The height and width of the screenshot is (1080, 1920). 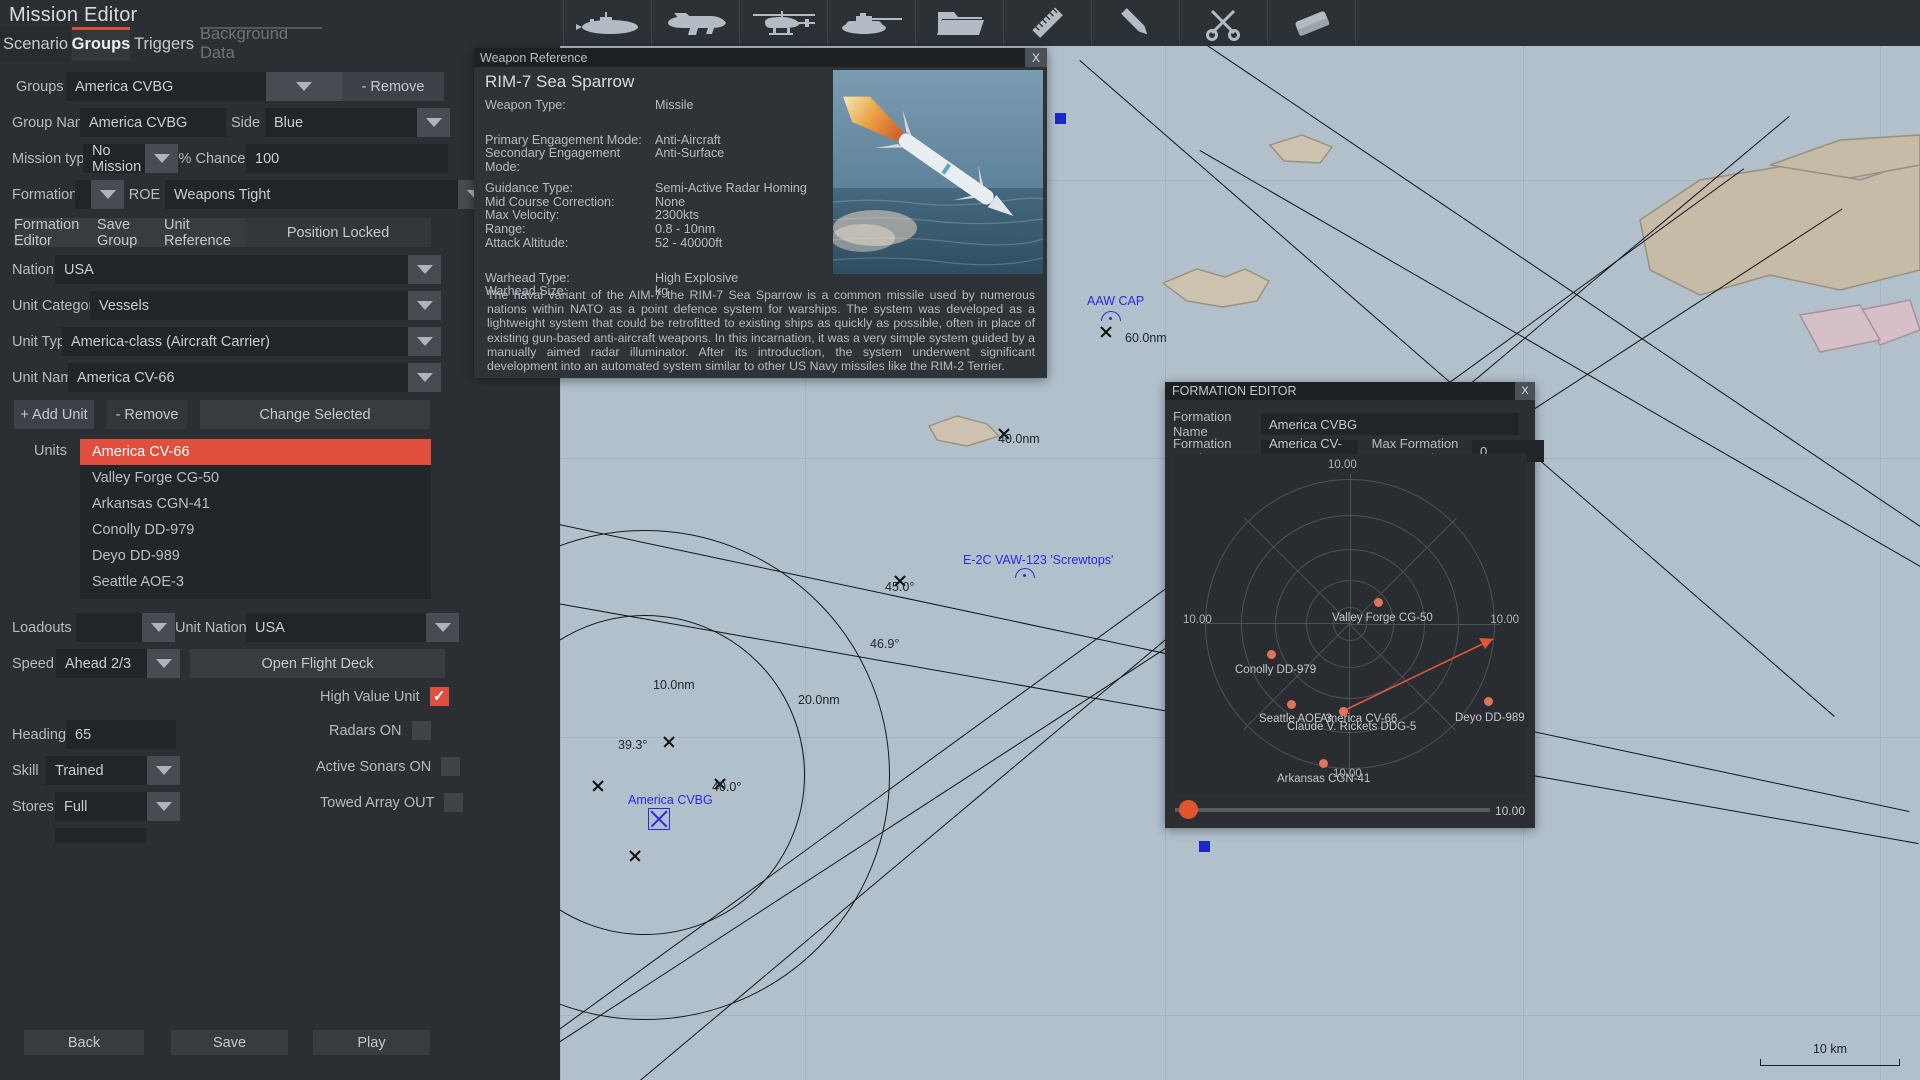 I want to click on aircraft-icon, so click(x=696, y=23).